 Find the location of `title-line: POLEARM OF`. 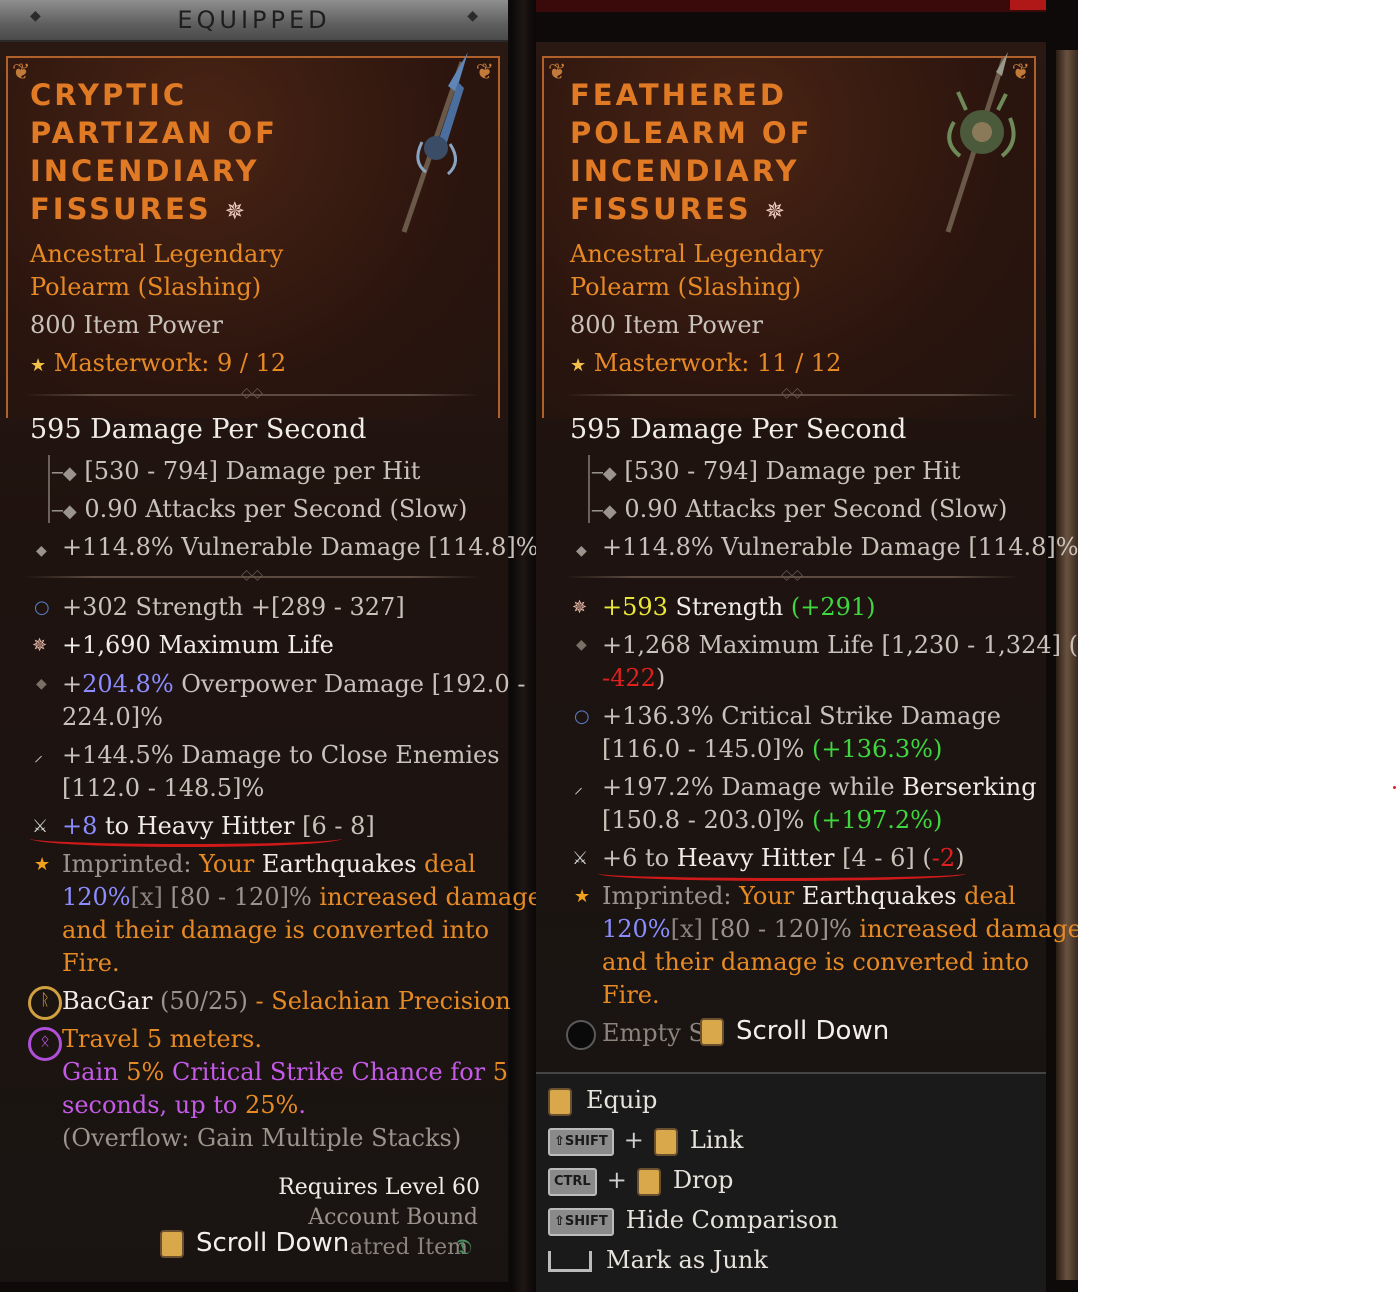

title-line: POLEARM OF is located at coordinates (691, 133).